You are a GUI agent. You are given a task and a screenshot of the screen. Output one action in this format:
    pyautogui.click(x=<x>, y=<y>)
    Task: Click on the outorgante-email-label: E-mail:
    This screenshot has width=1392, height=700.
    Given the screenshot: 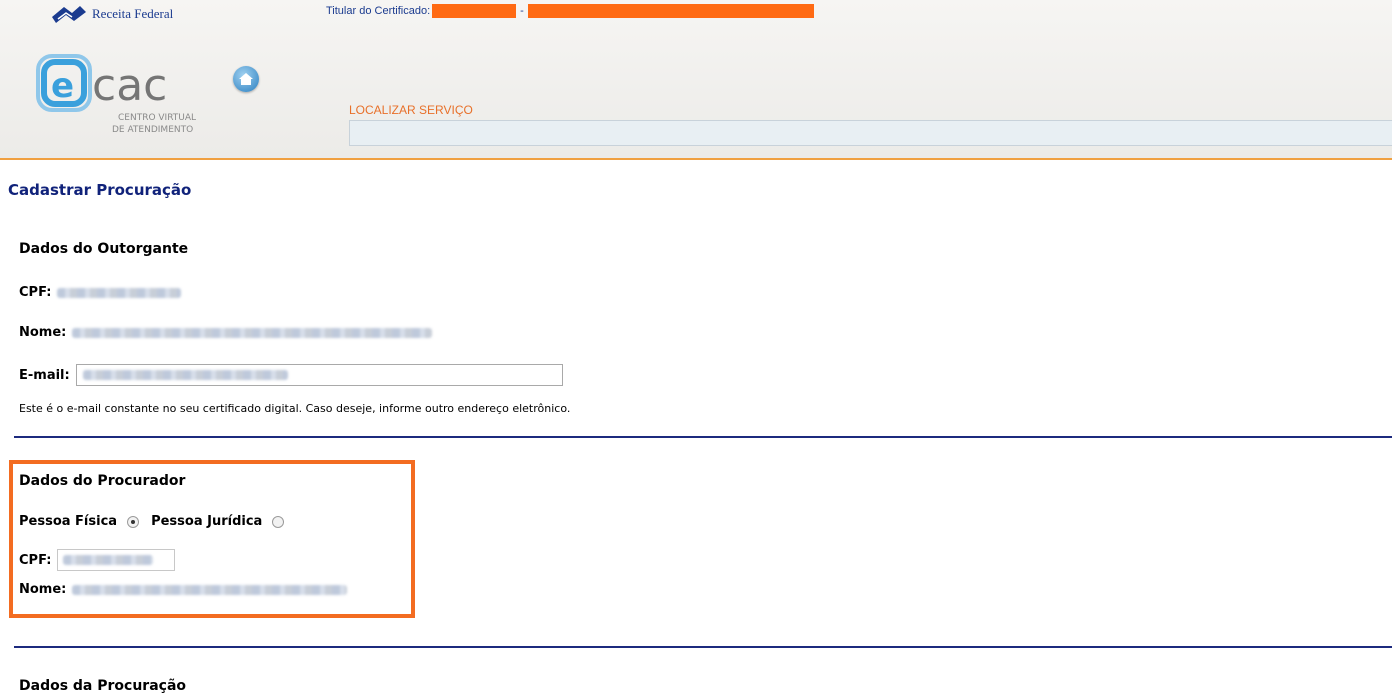 What is the action you would take?
    pyautogui.click(x=44, y=375)
    